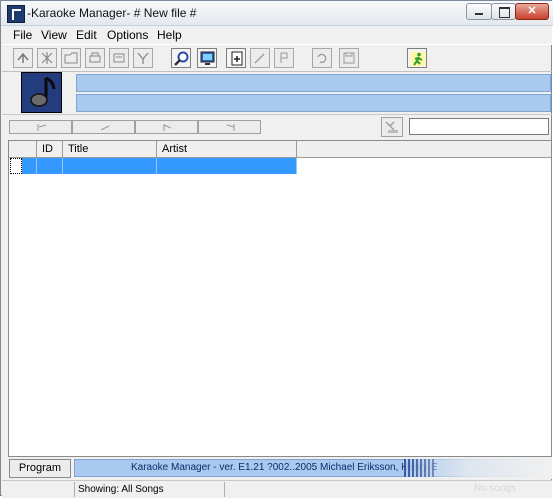  What do you see at coordinates (476, 468) in the screenshot?
I see `credits-fade` at bounding box center [476, 468].